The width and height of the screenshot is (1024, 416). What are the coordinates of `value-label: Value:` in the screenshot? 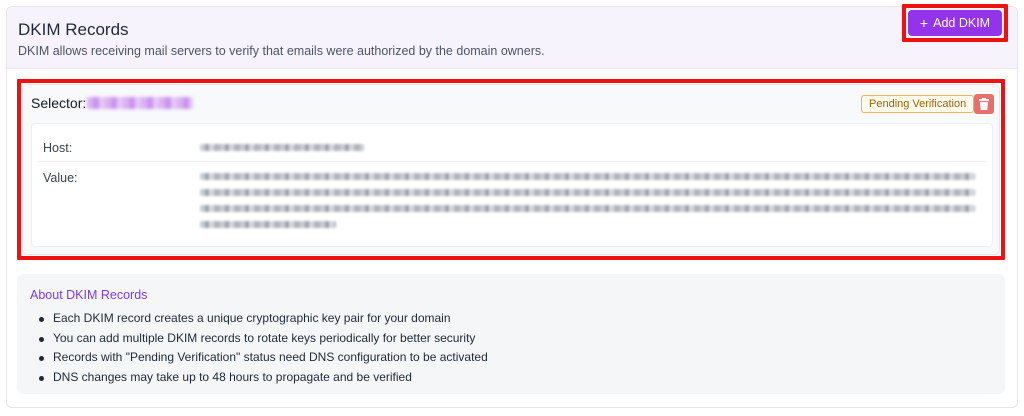 It's located at (60, 178).